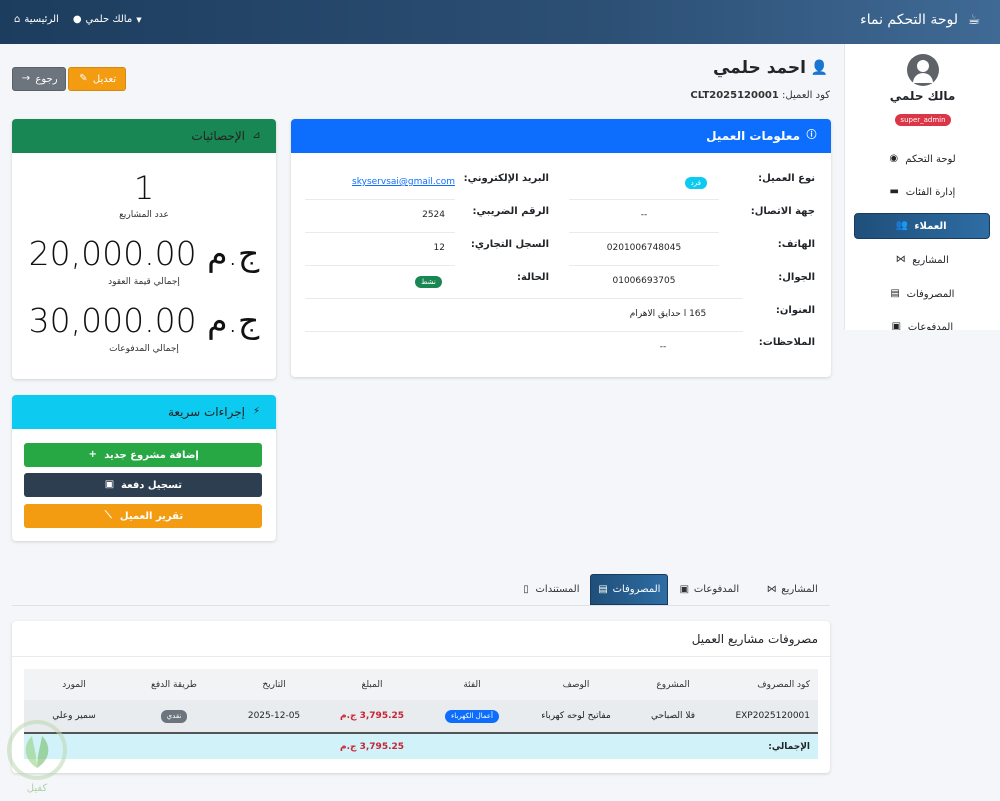  What do you see at coordinates (644, 248) in the screenshot?
I see `phone-value: 0201006748045` at bounding box center [644, 248].